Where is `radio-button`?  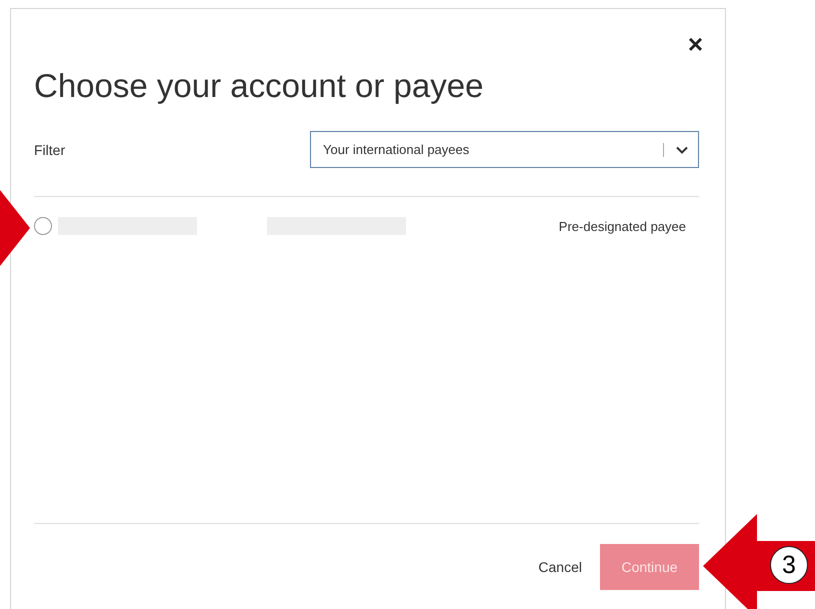
radio-button is located at coordinates (43, 226).